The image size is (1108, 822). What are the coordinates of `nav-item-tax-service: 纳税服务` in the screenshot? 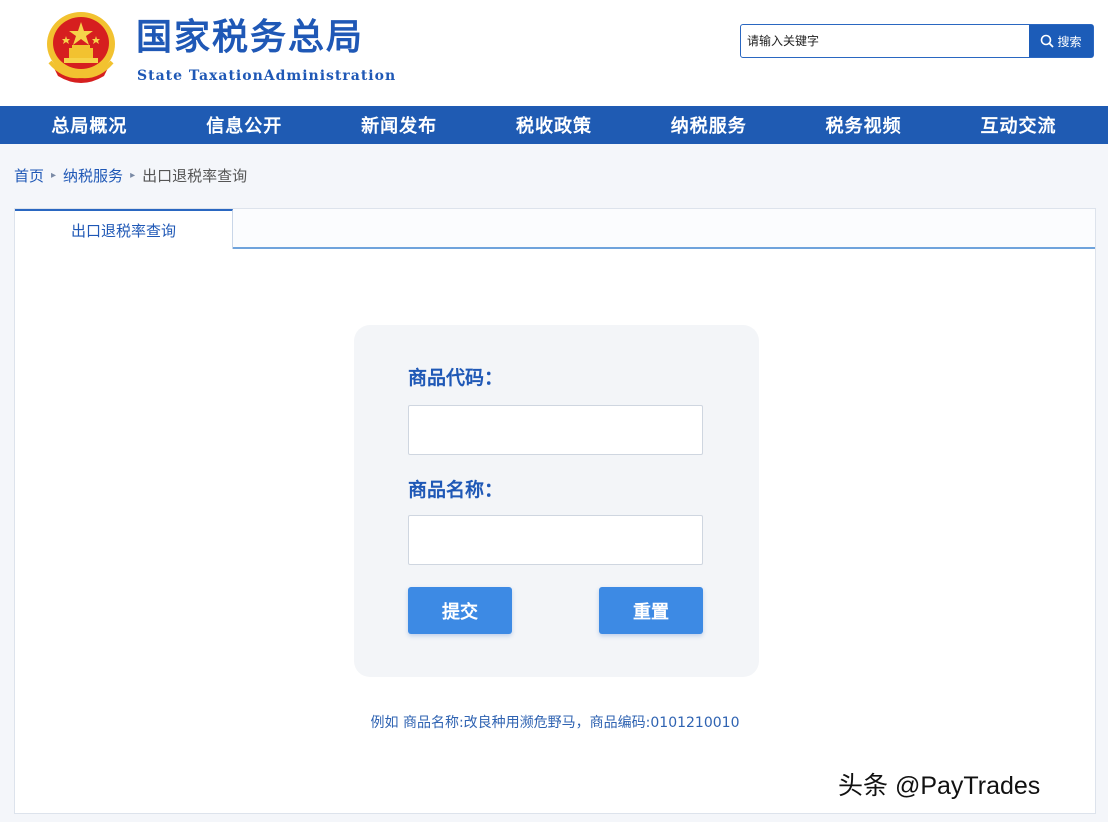 It's located at (709, 125).